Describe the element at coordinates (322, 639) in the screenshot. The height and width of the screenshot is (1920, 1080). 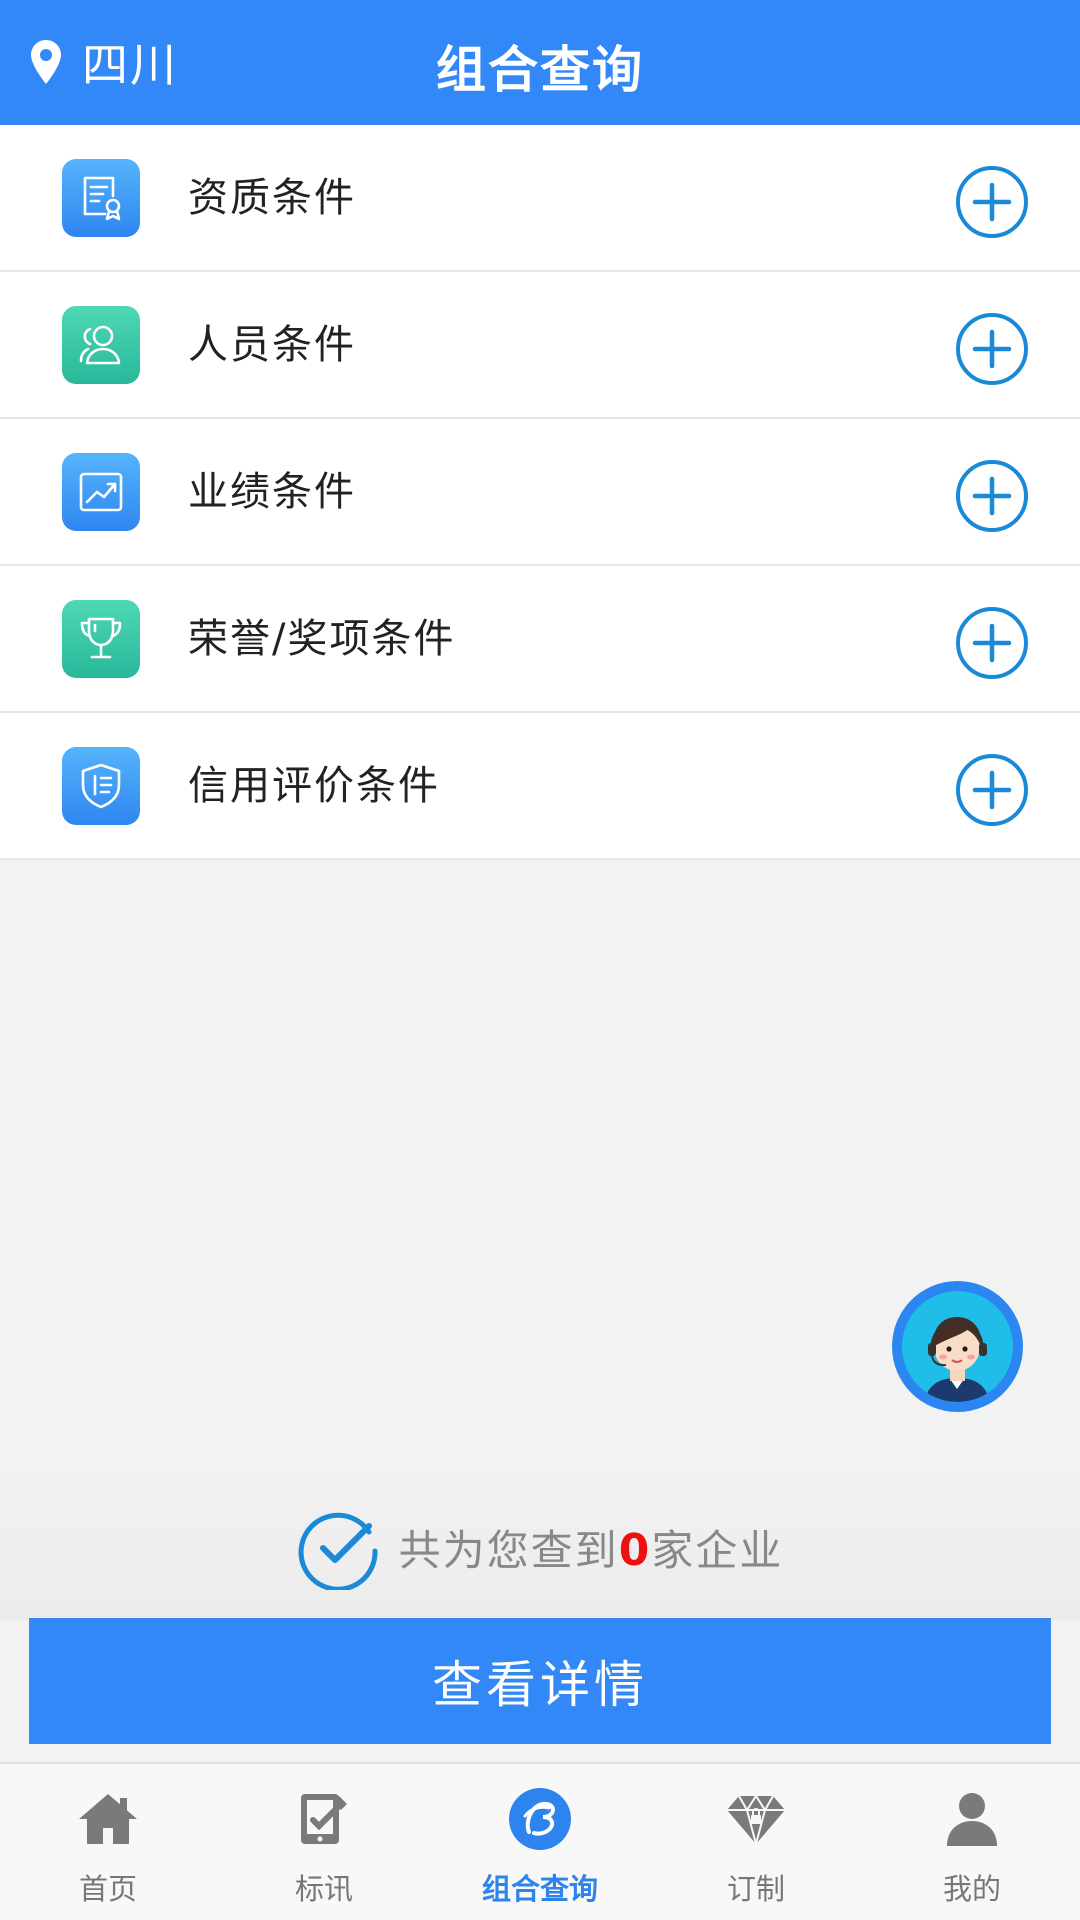
I see `condition-label: 荣誉/奖项条件` at that location.